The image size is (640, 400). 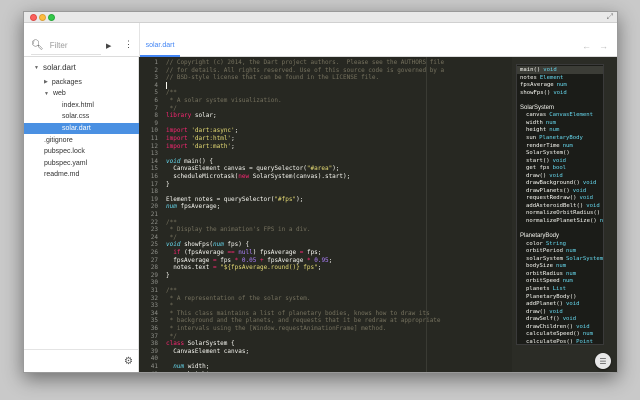 I want to click on fullscreen-icon: ⤢, so click(x=610, y=17).